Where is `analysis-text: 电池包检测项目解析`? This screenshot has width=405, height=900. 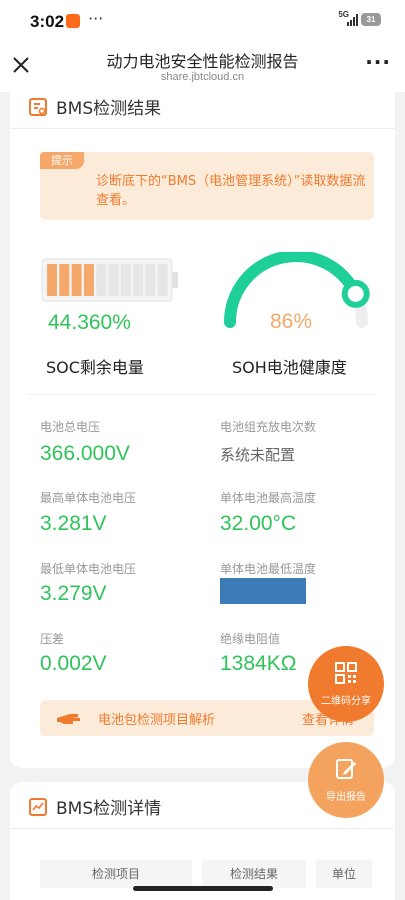 analysis-text: 电池包检测项目解析 is located at coordinates (157, 720).